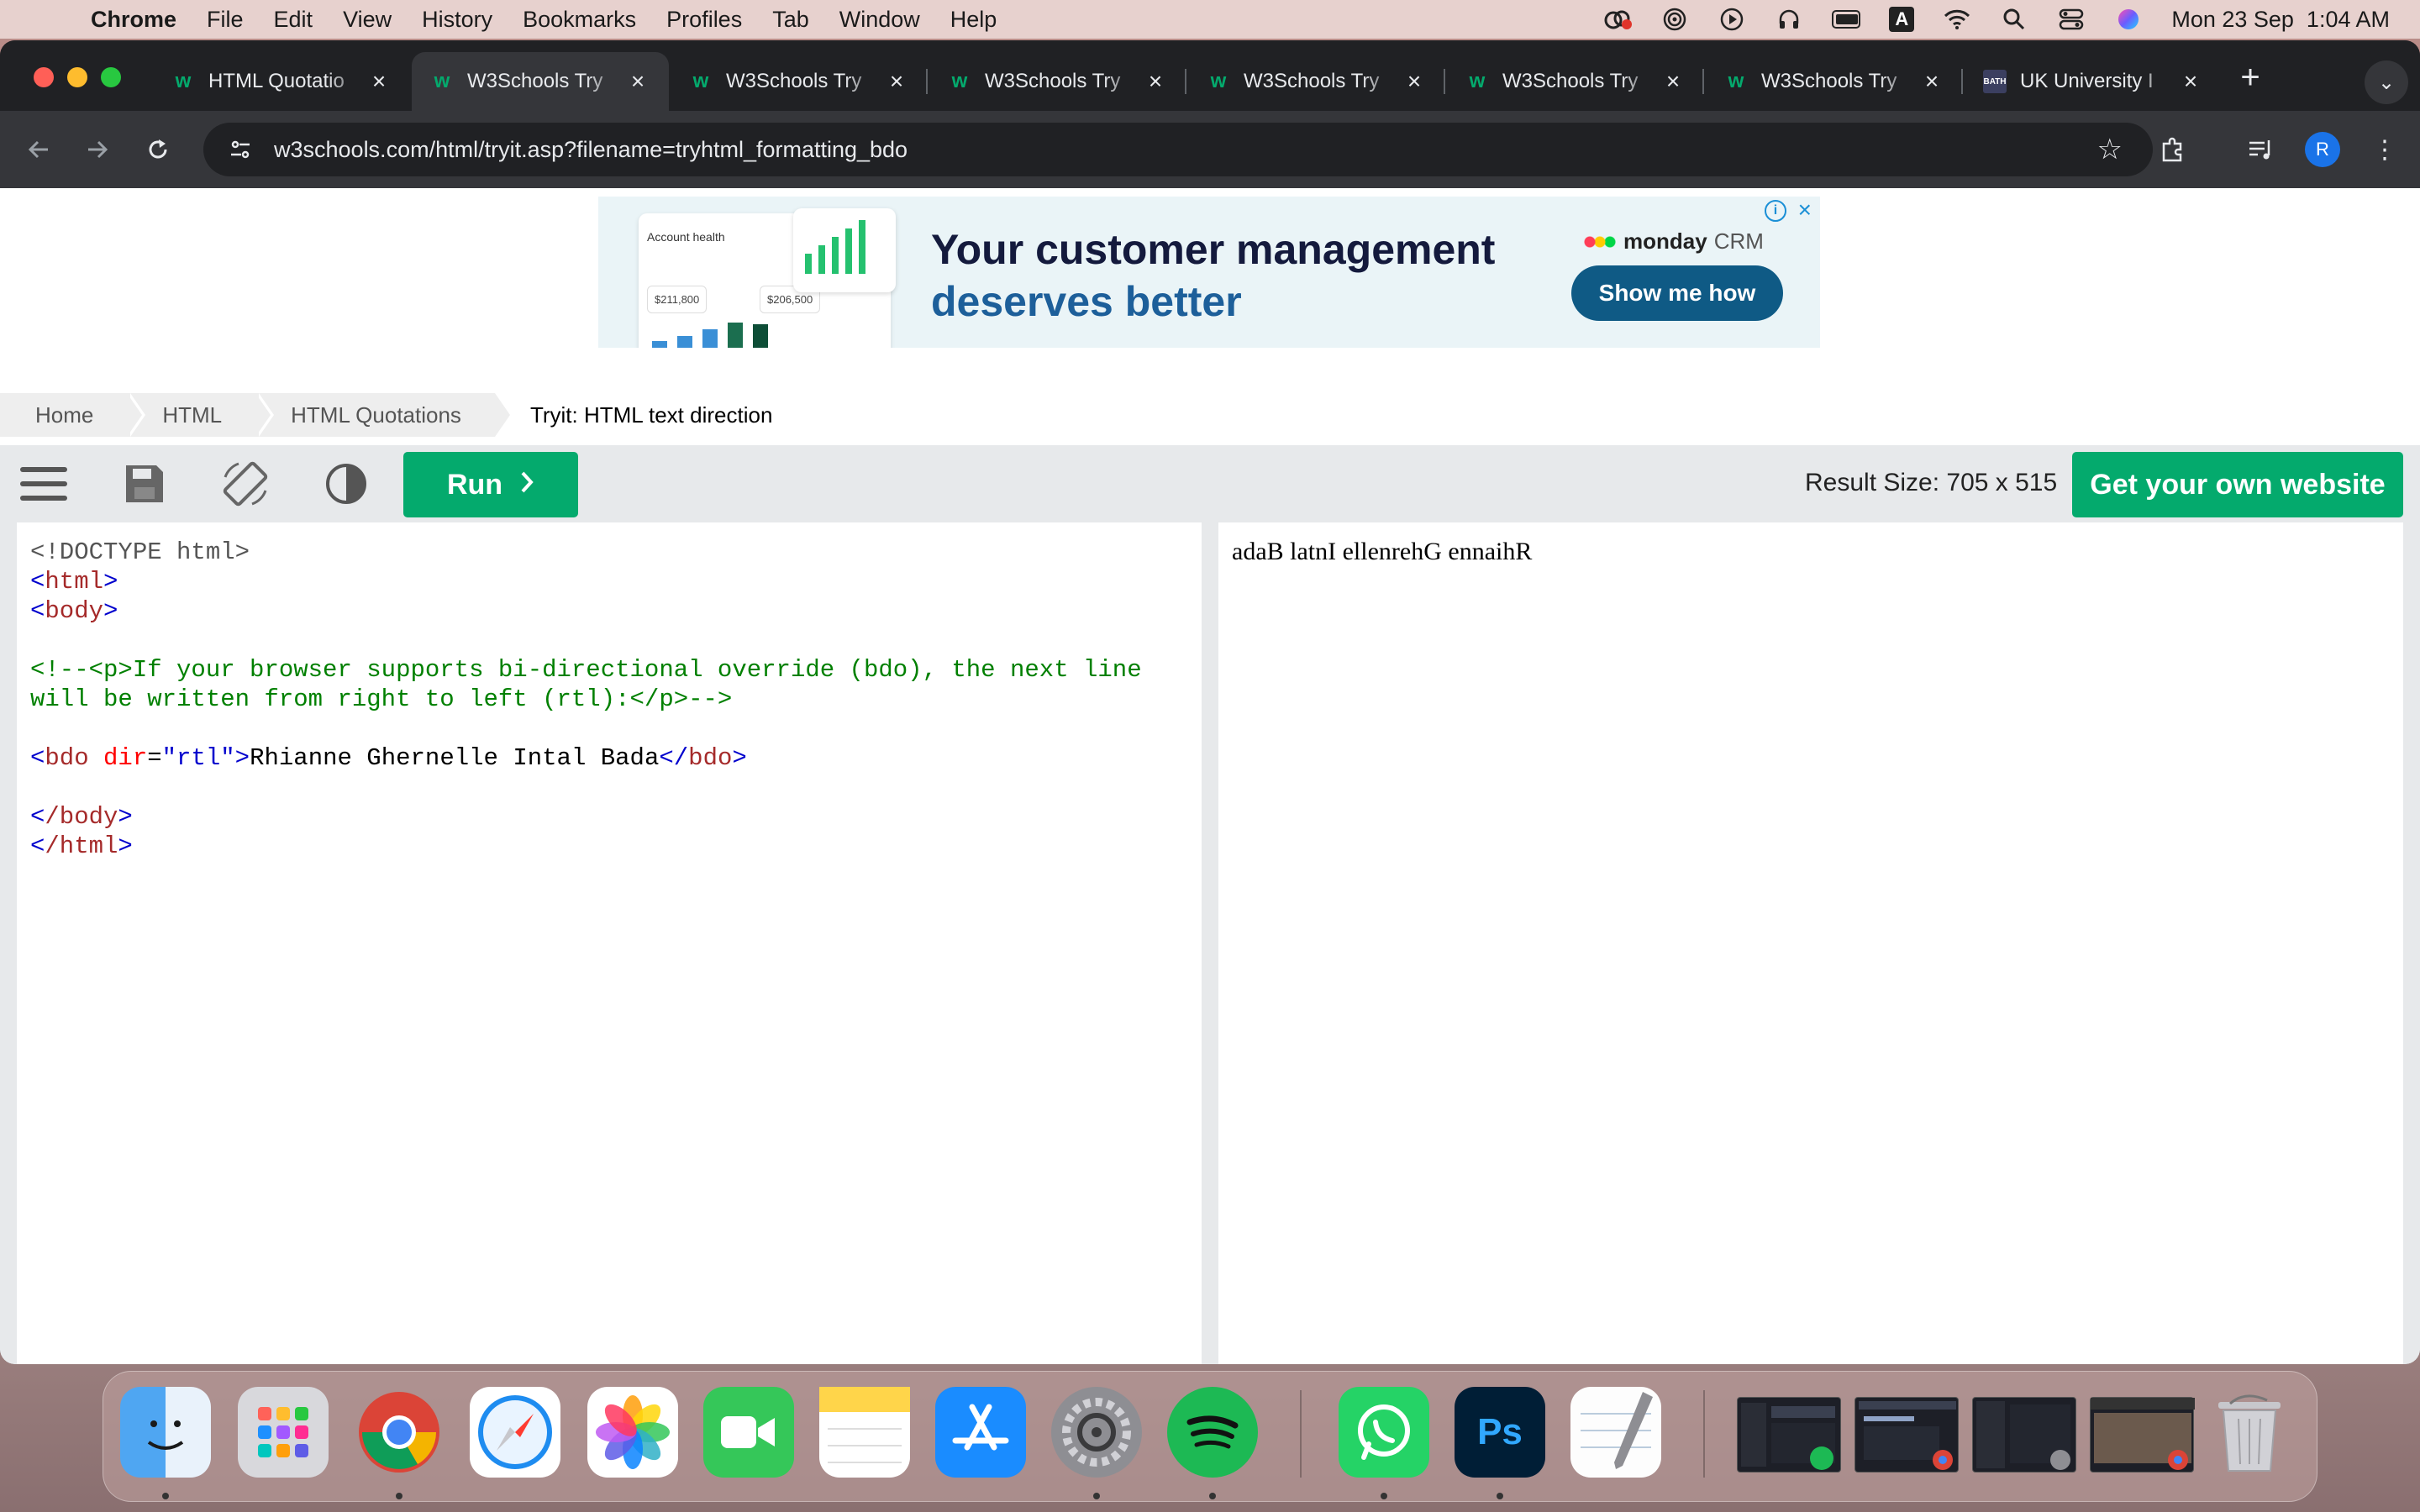 This screenshot has width=2420, height=1512. What do you see at coordinates (457, 20) in the screenshot?
I see `menu-history: History` at bounding box center [457, 20].